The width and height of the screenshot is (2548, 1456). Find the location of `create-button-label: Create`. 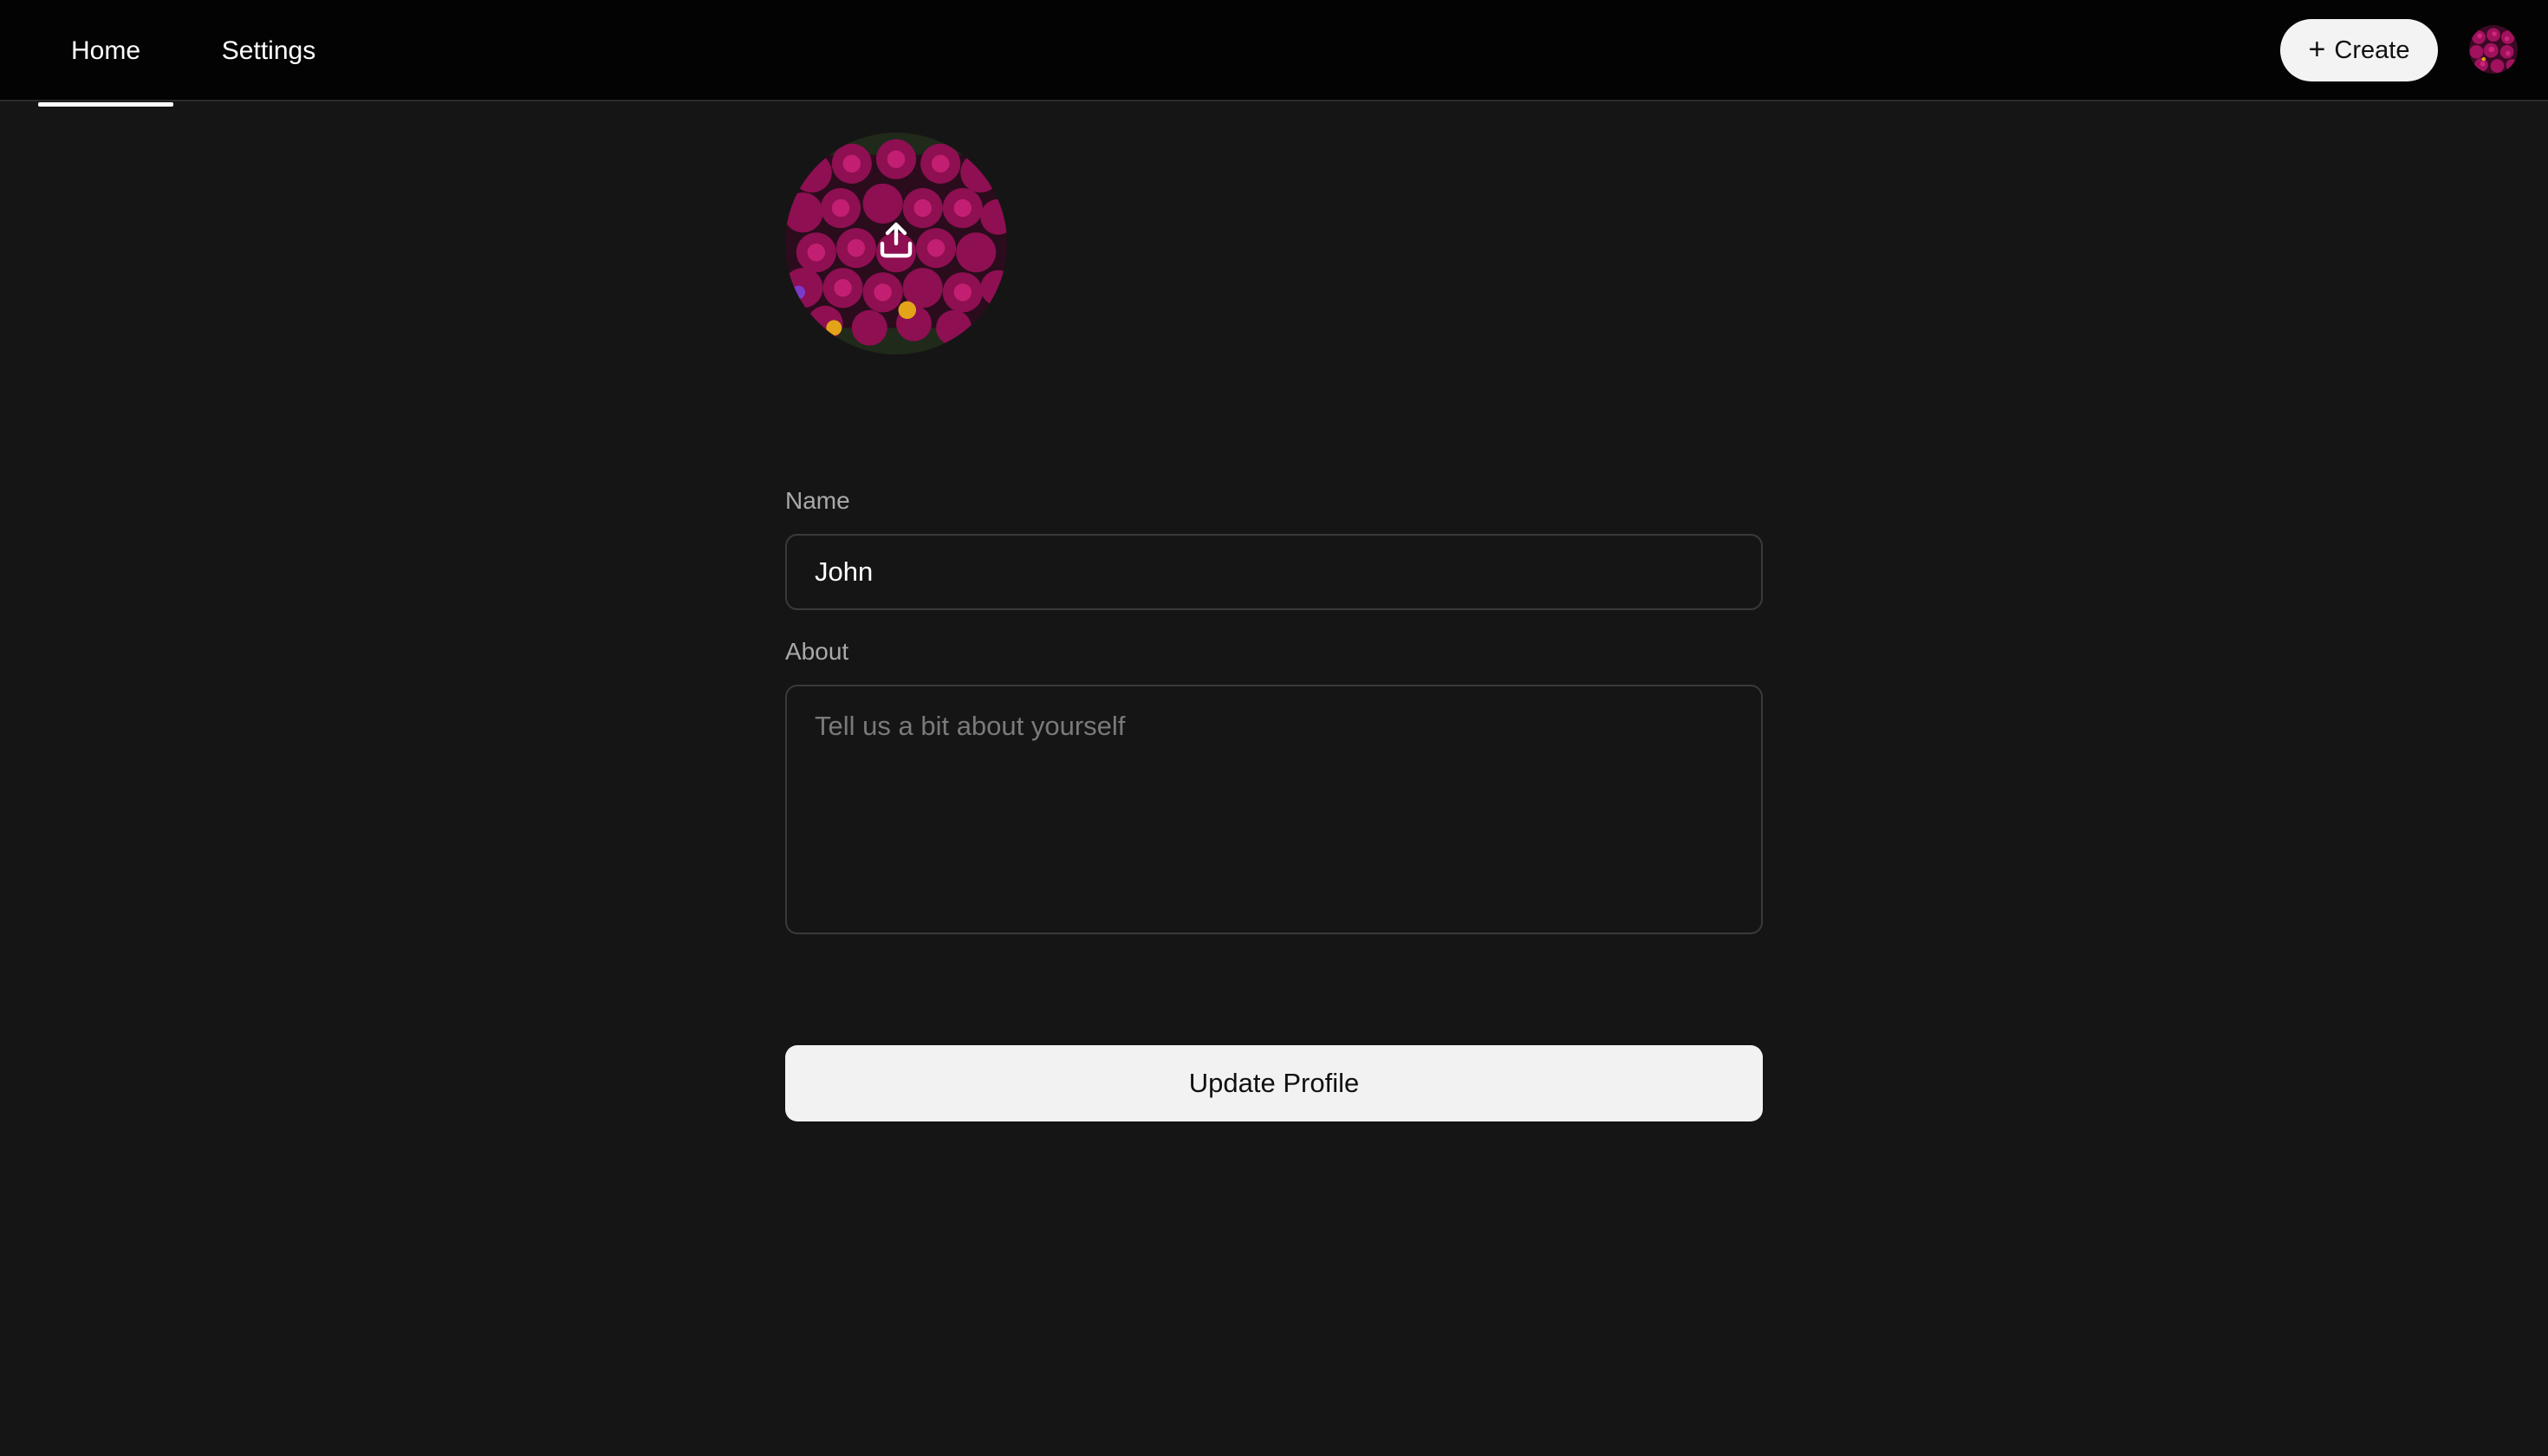

create-button-label: Create is located at coordinates (2372, 50).